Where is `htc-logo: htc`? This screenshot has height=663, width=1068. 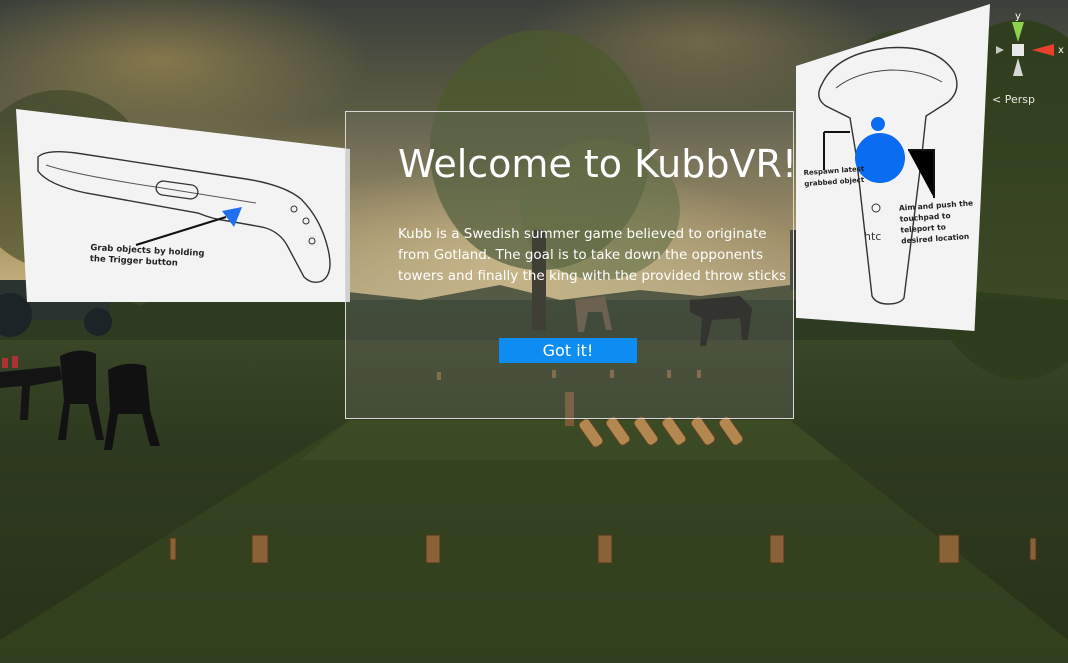
htc-logo: htc is located at coordinates (872, 236).